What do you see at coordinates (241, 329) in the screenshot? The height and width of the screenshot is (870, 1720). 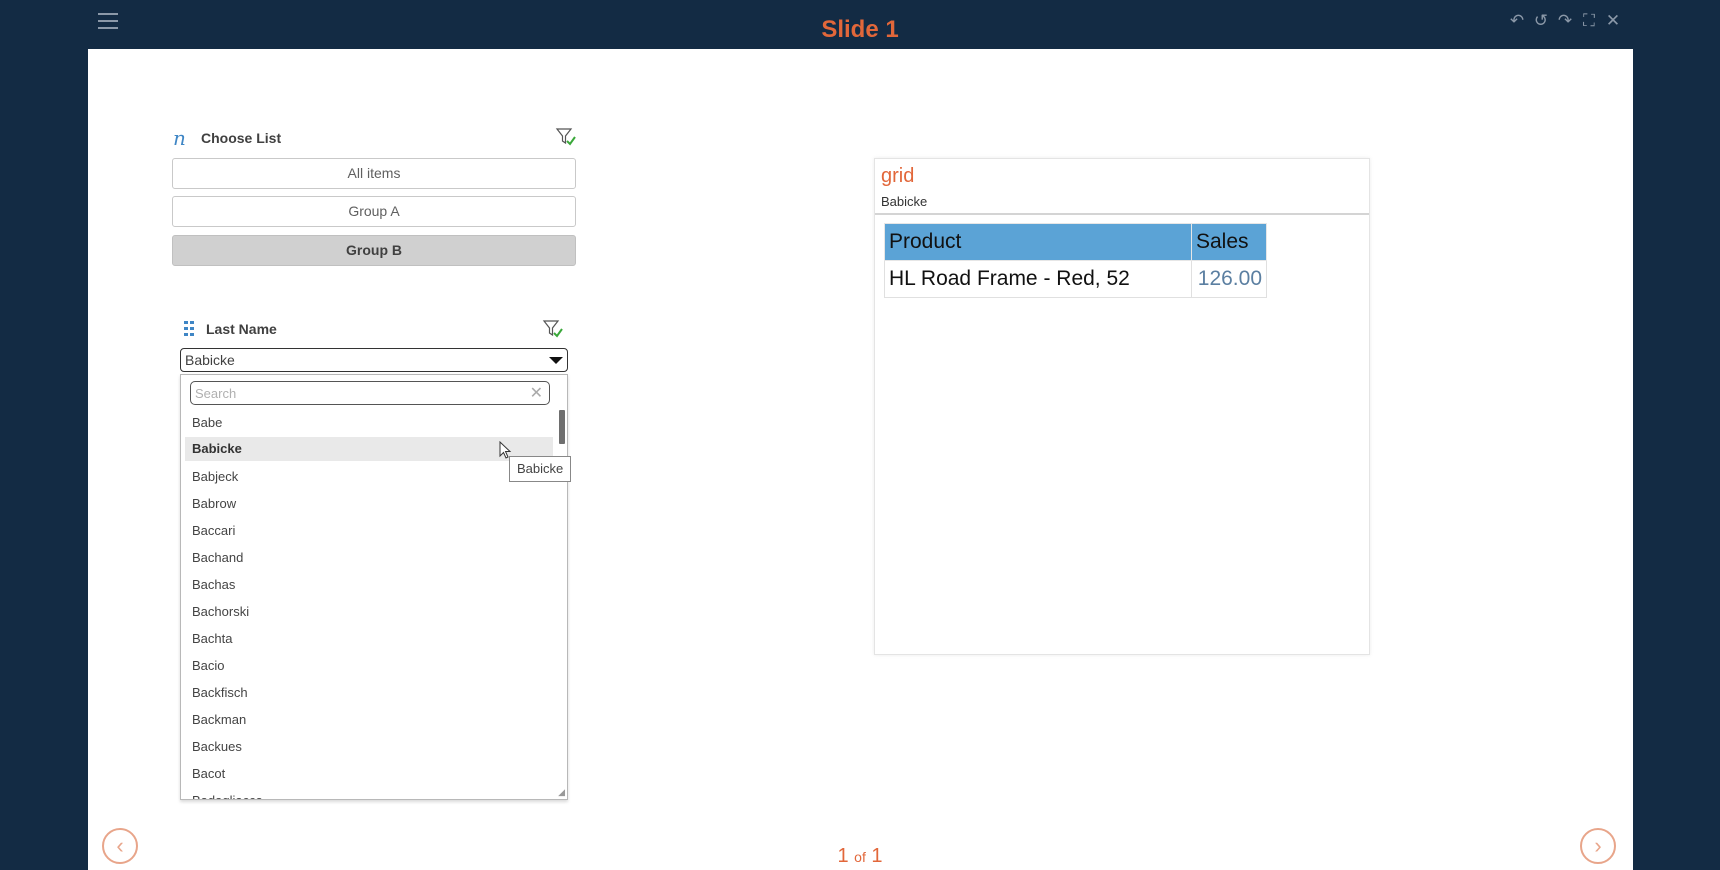 I see `last-name-title: Last Name` at bounding box center [241, 329].